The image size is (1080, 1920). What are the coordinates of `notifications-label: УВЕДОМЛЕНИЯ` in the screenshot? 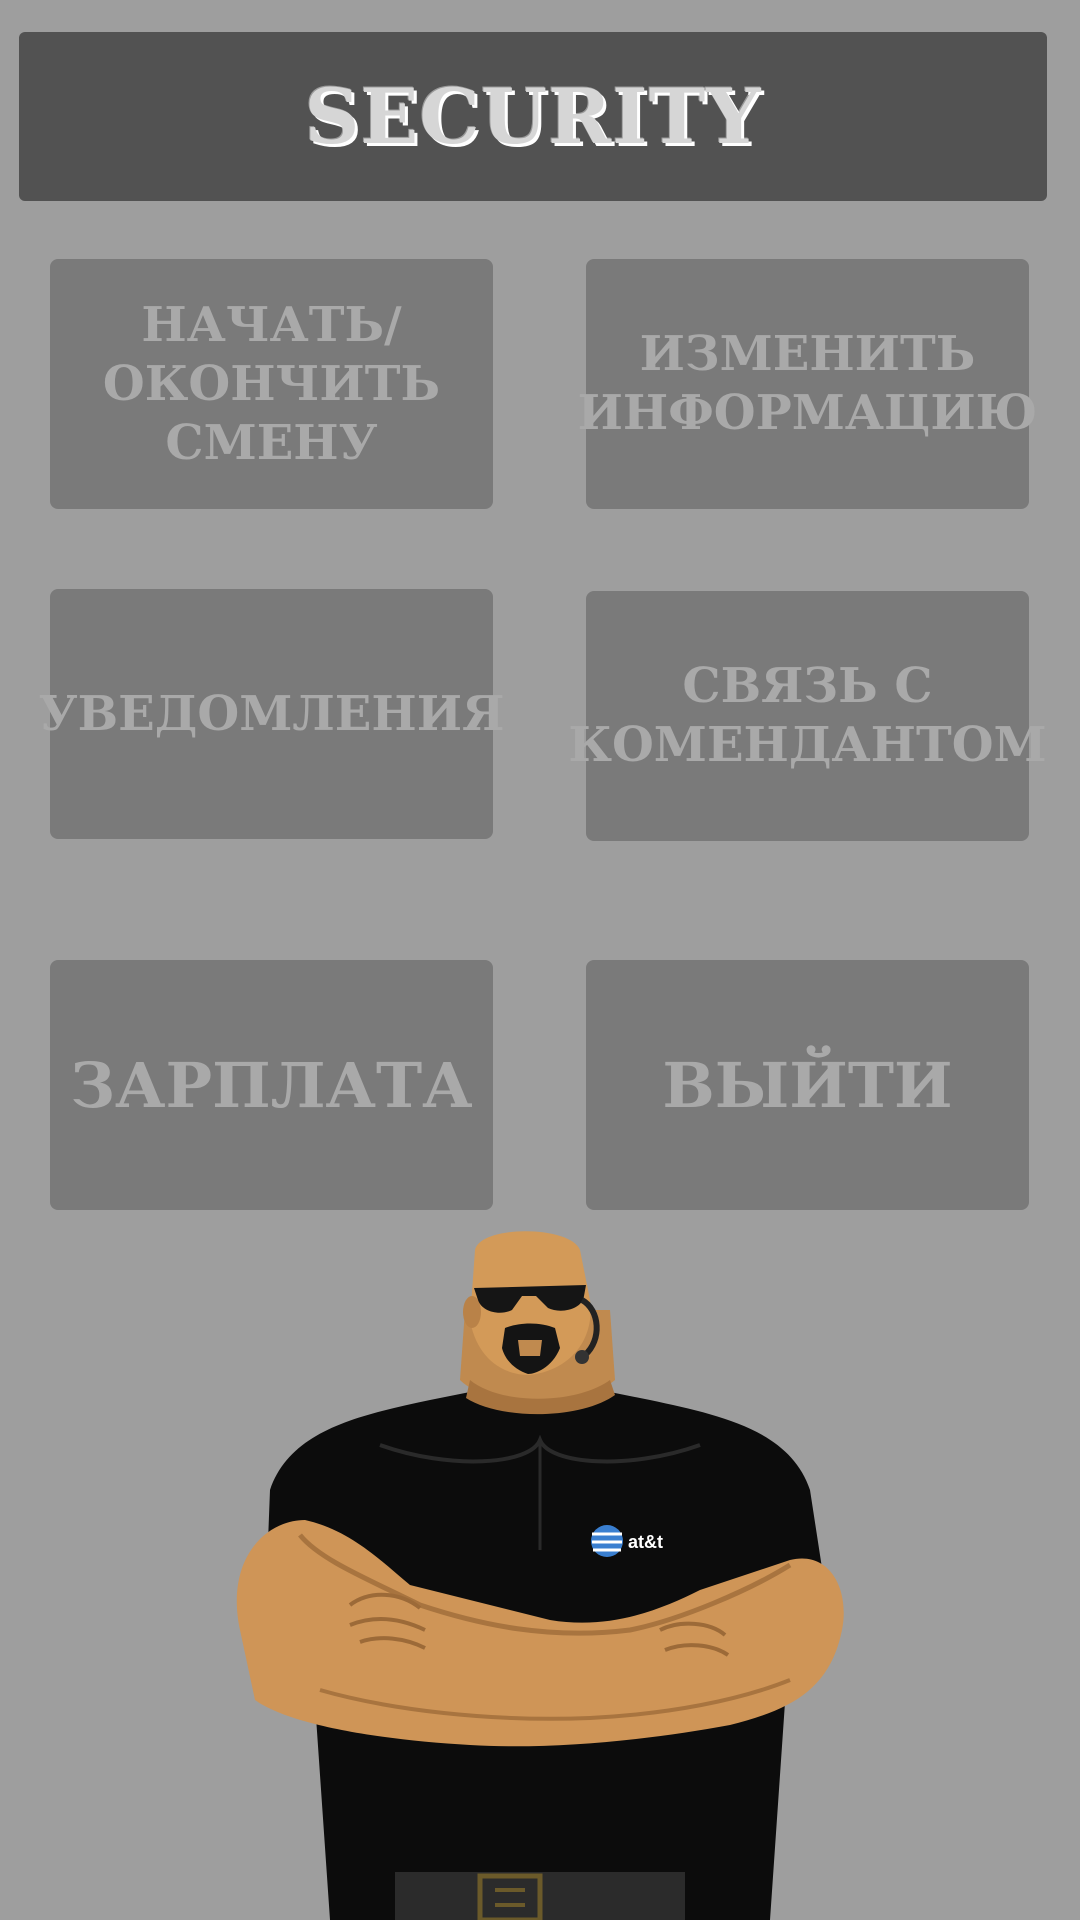 It's located at (271, 713).